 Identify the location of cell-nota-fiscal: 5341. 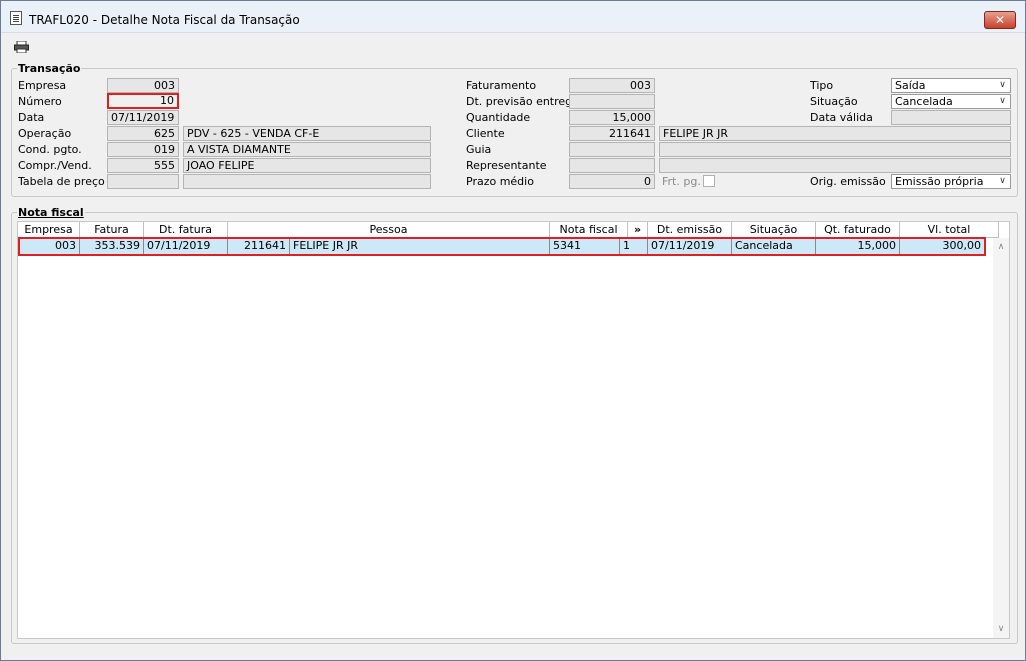
(585, 246).